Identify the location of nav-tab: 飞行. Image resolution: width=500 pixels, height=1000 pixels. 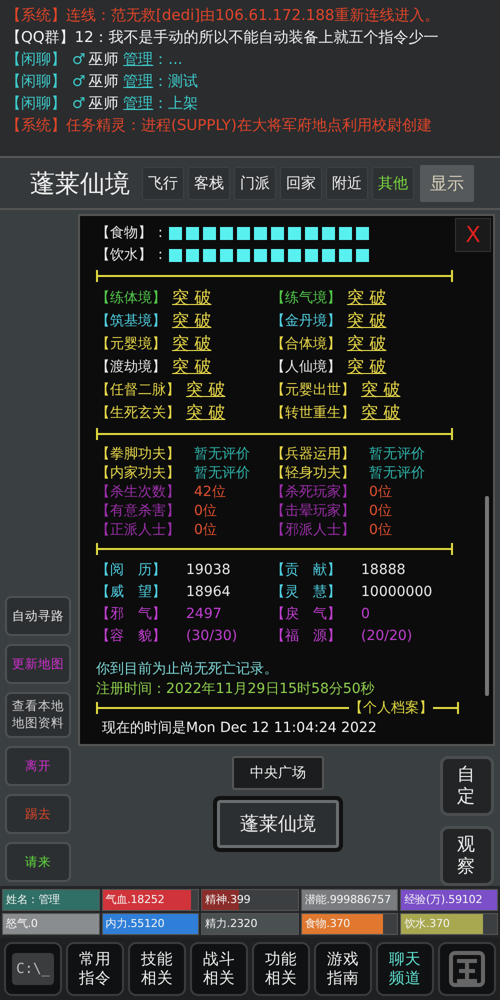
(163, 183).